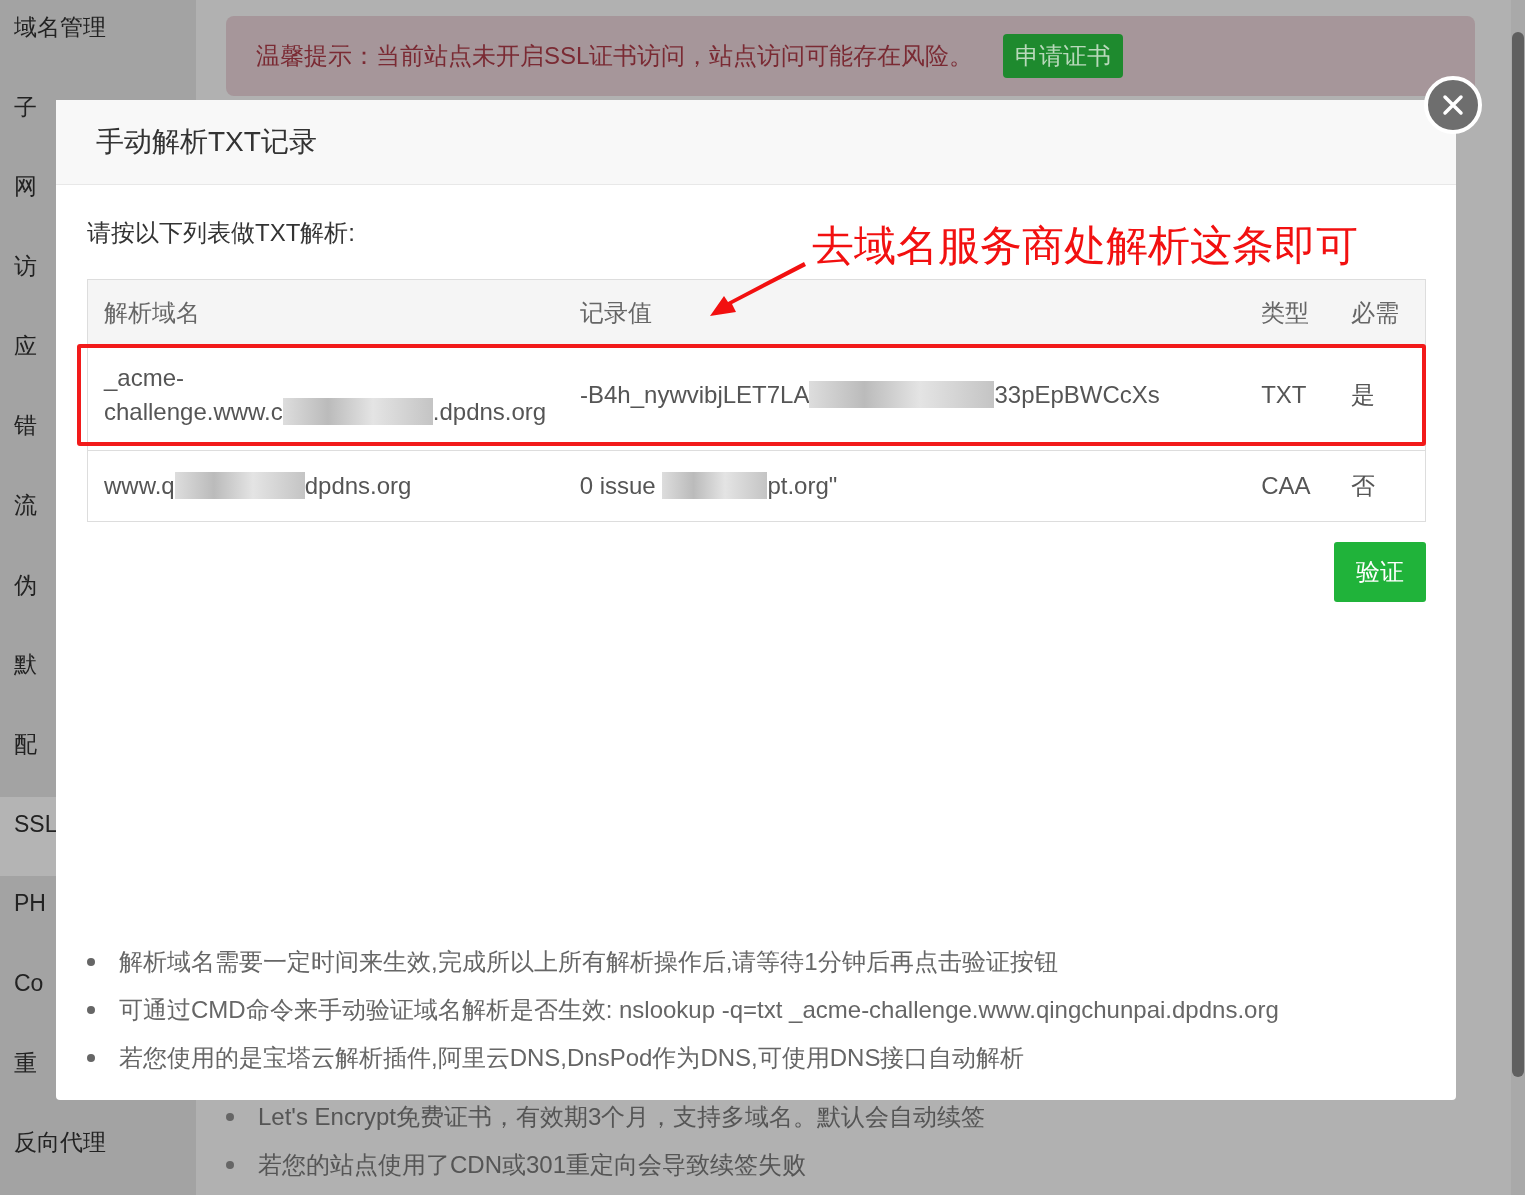  Describe the element at coordinates (1363, 486) in the screenshot. I see `table-cell-text: 否` at that location.